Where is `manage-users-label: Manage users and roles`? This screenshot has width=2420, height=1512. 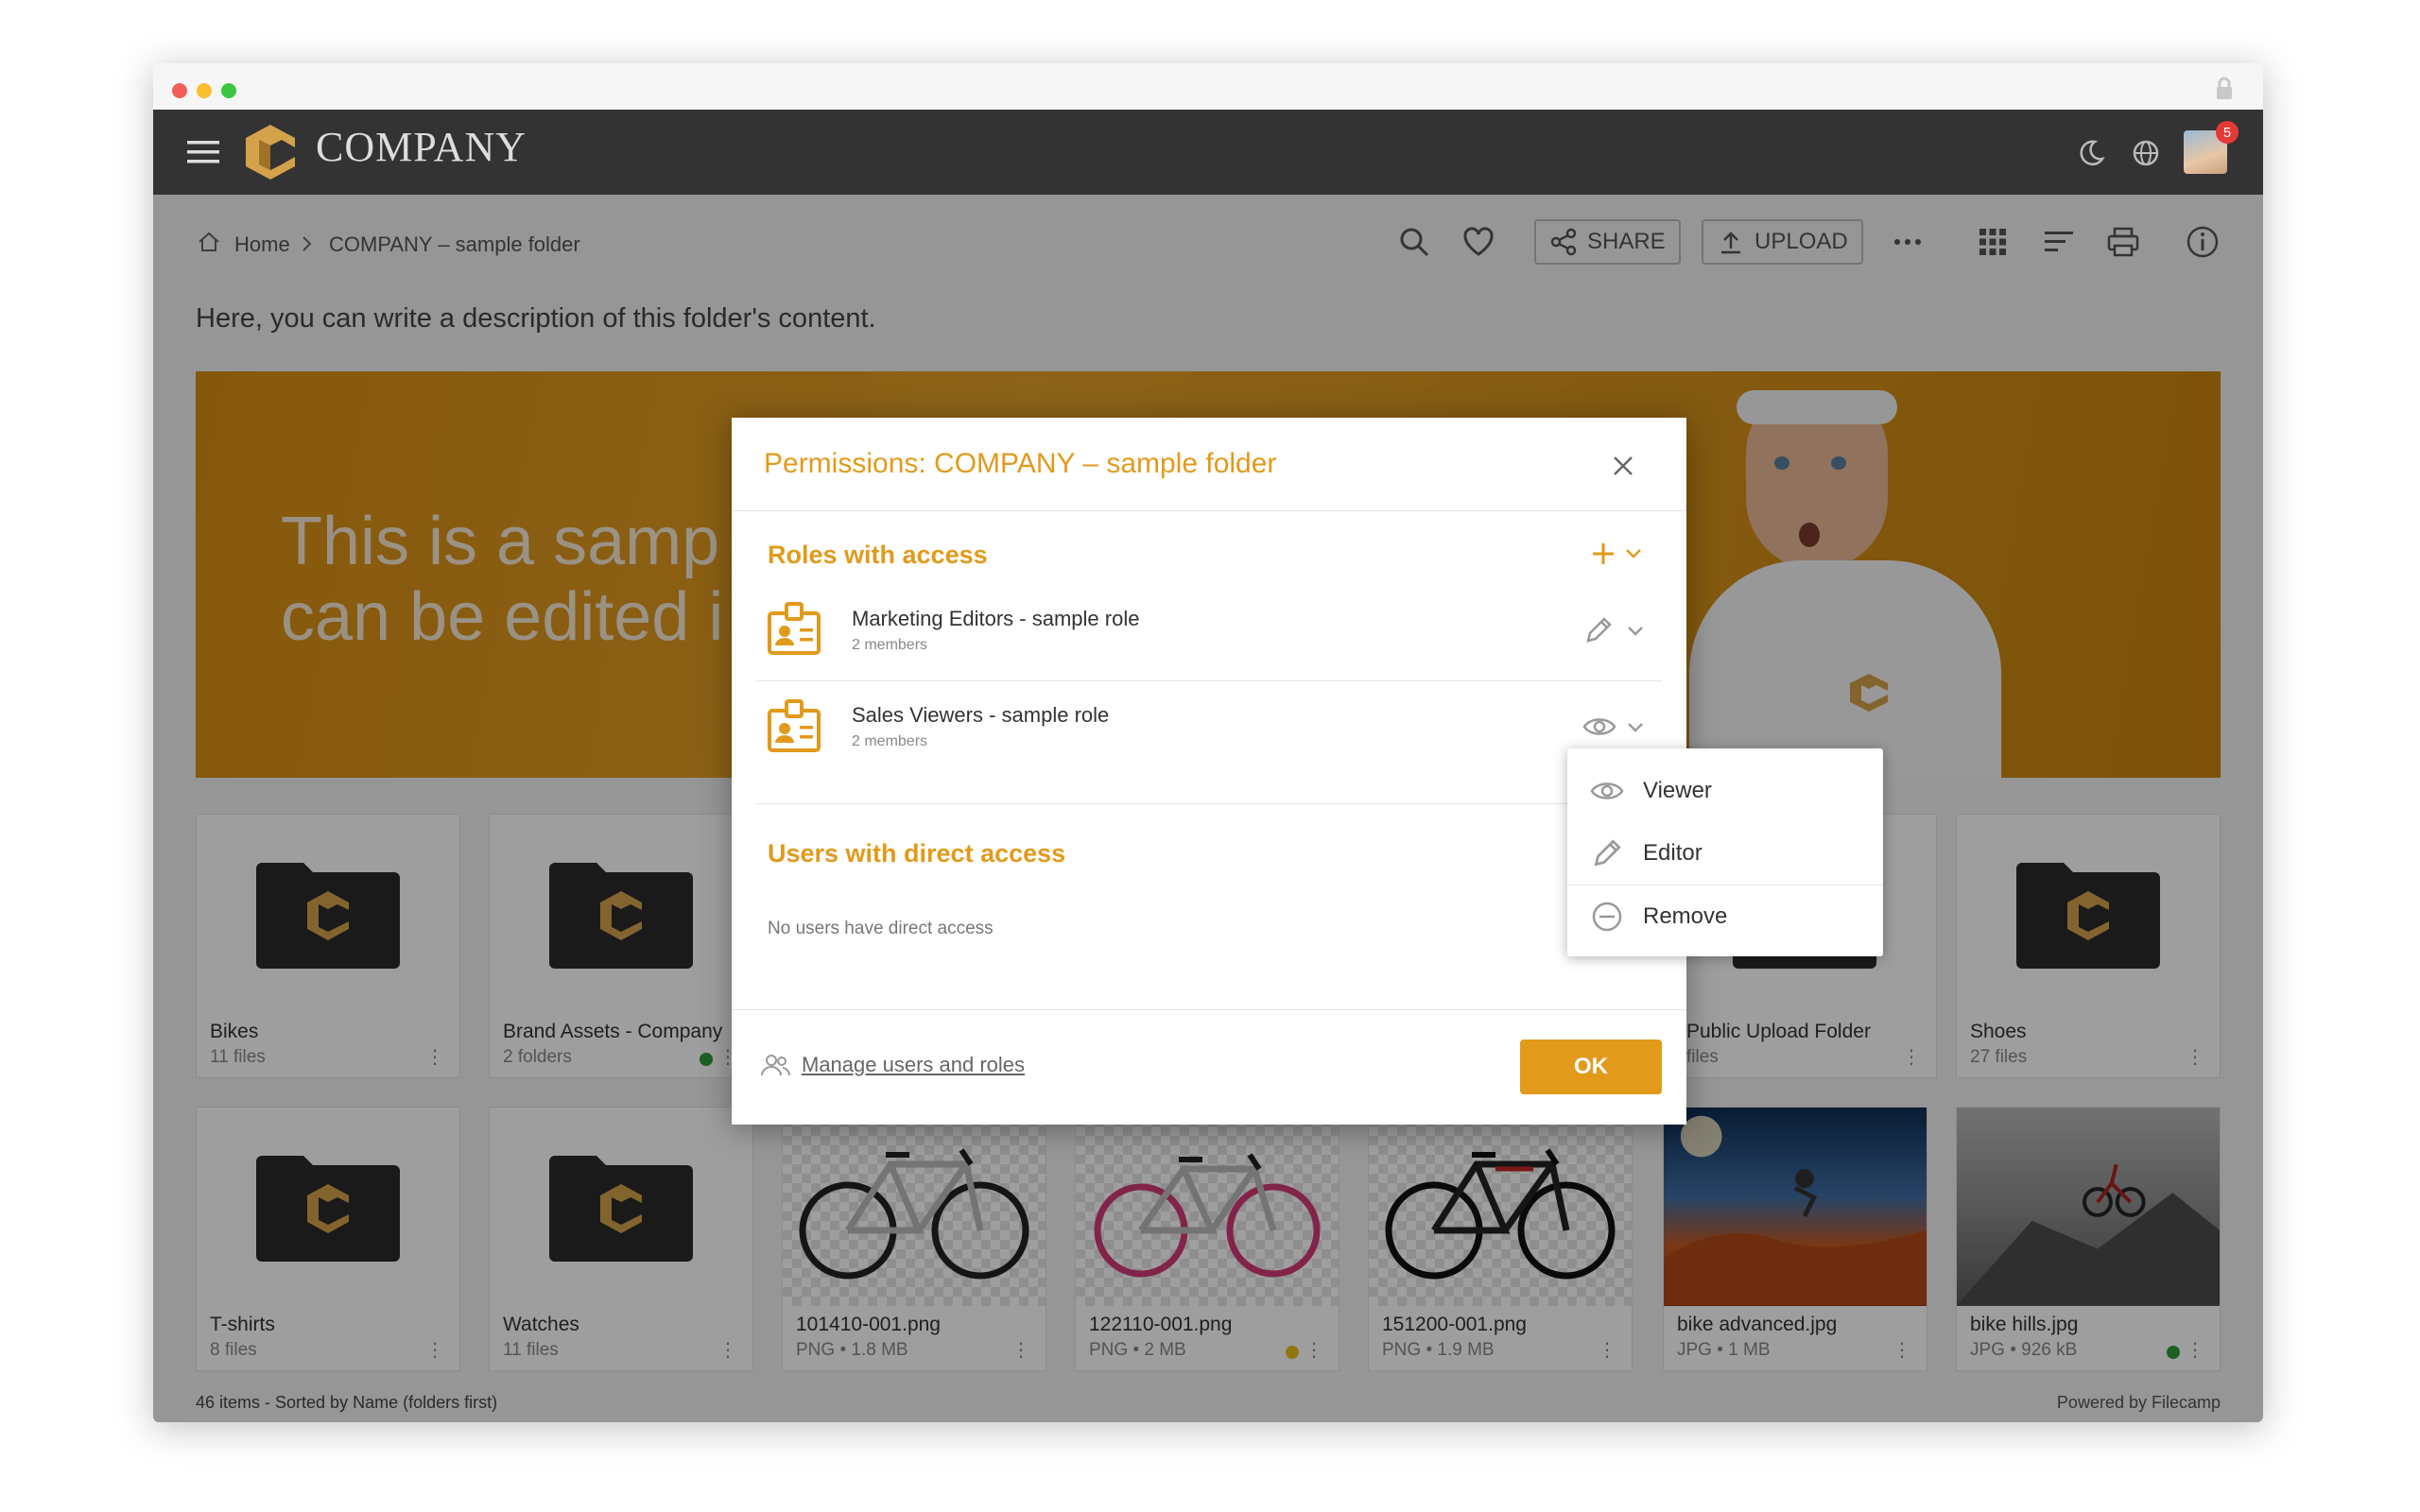 manage-users-label: Manage users and roles is located at coordinates (914, 1064).